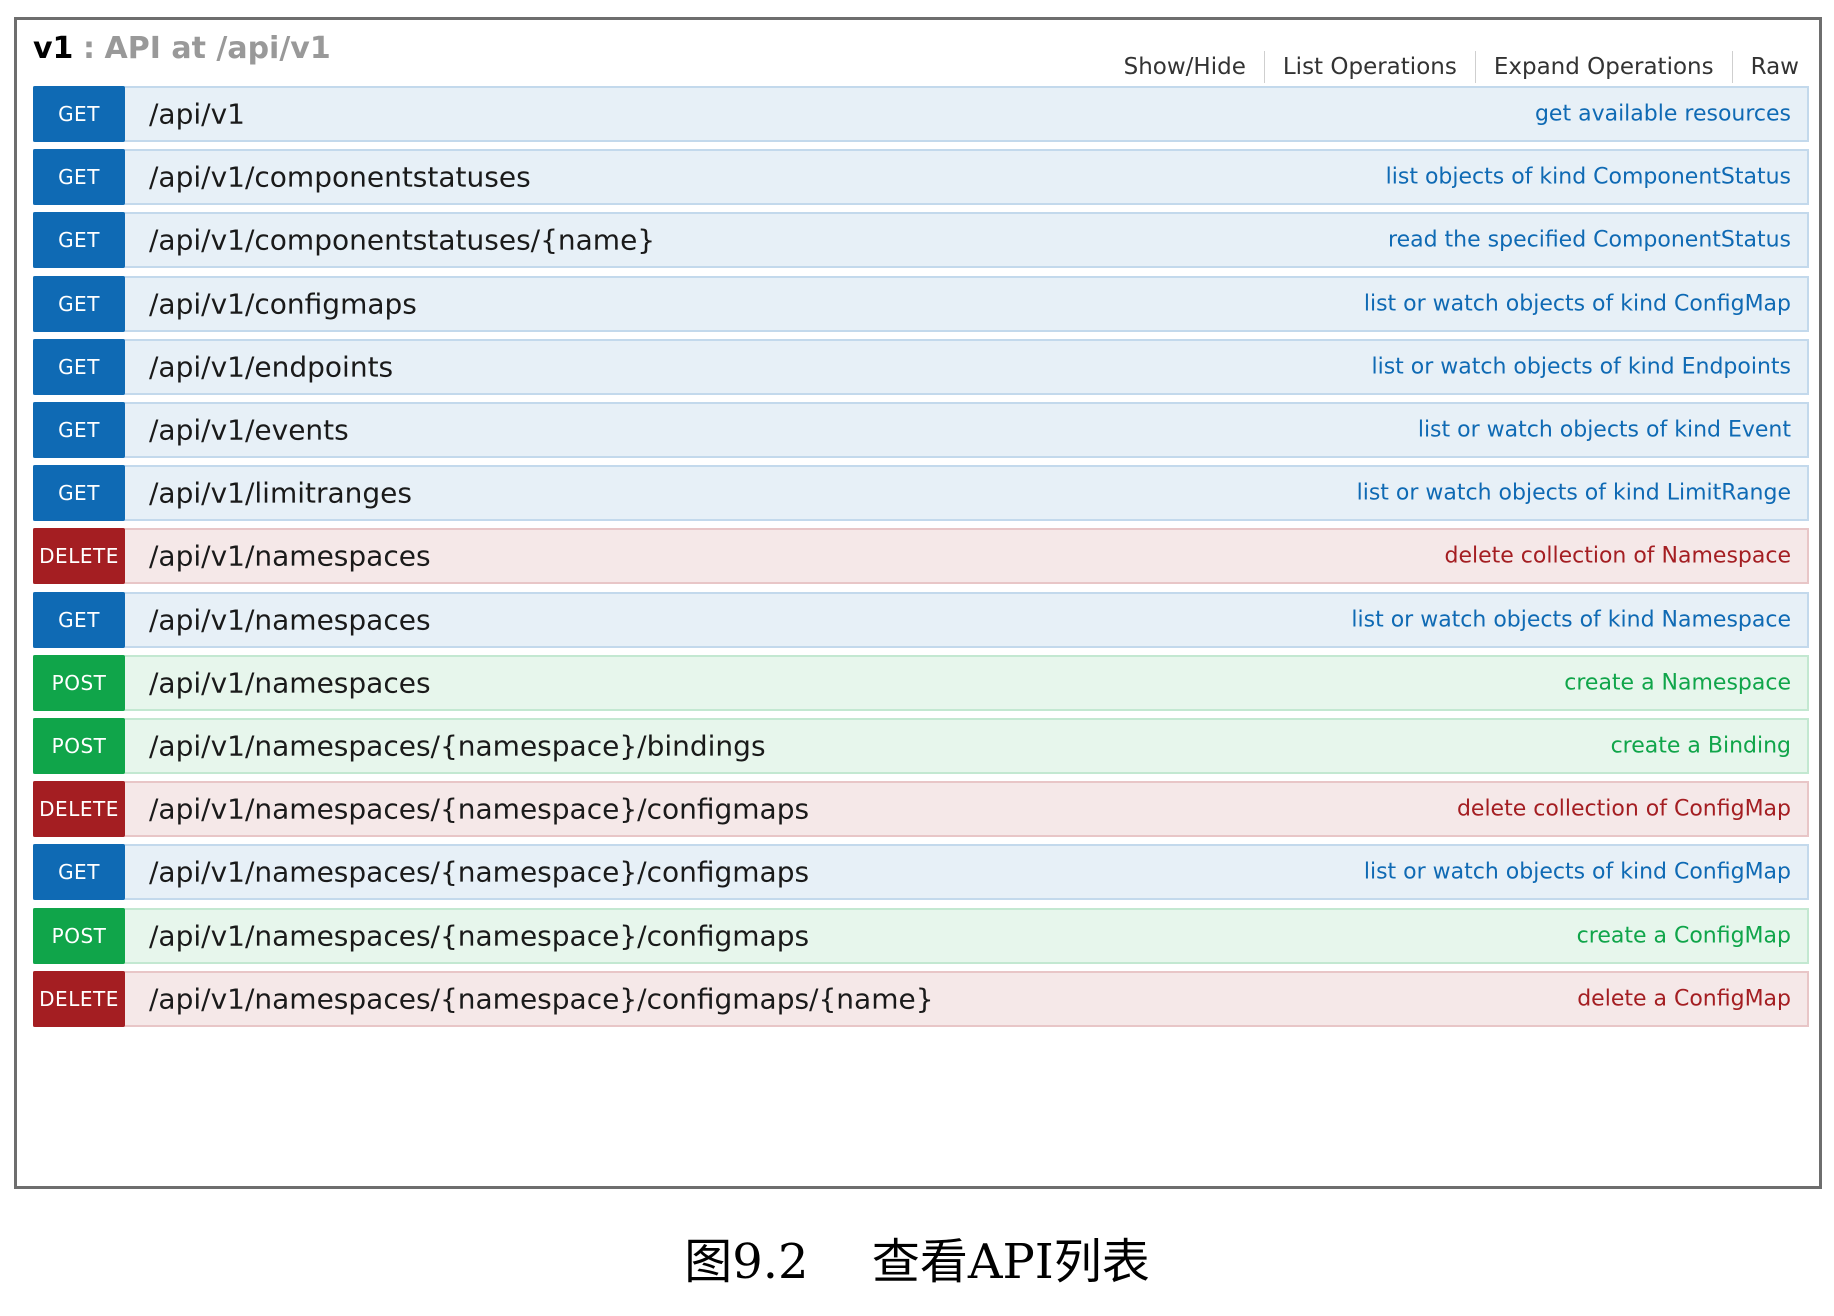 Image resolution: width=1834 pixels, height=1316 pixels. What do you see at coordinates (197, 114) in the screenshot?
I see `operation-path: /api/v1` at bounding box center [197, 114].